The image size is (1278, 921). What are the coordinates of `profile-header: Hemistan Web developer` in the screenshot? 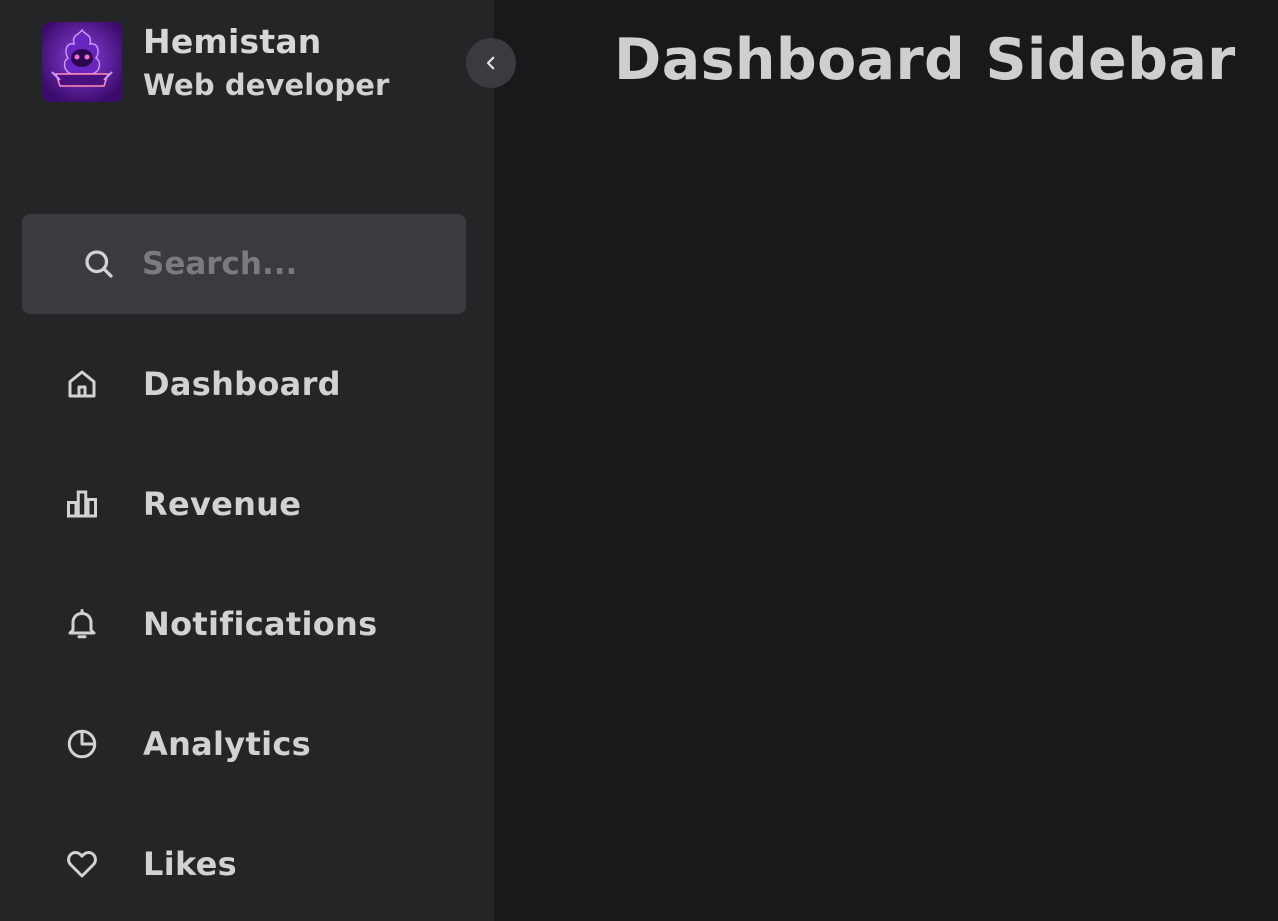 It's located at (215, 65).